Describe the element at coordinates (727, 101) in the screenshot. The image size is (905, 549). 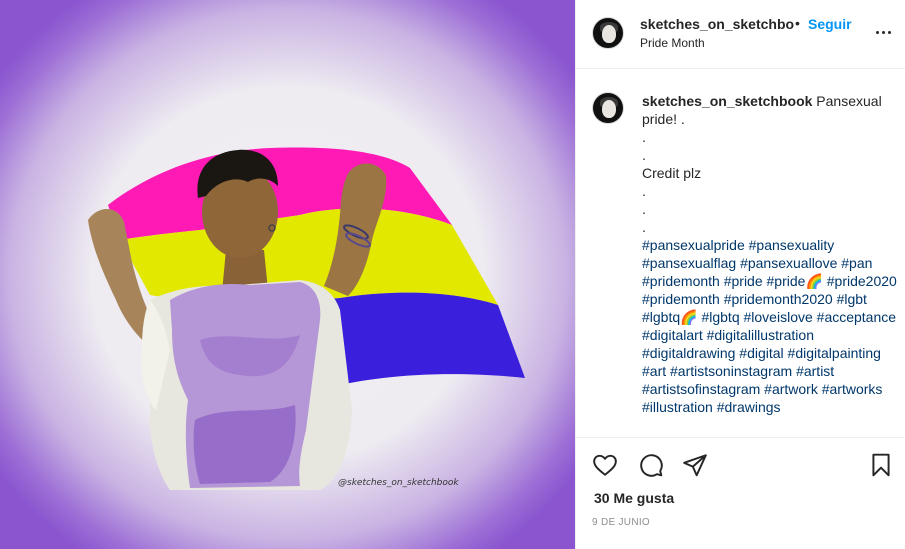
I see `caption-username: sketches_on_sketchbook` at that location.